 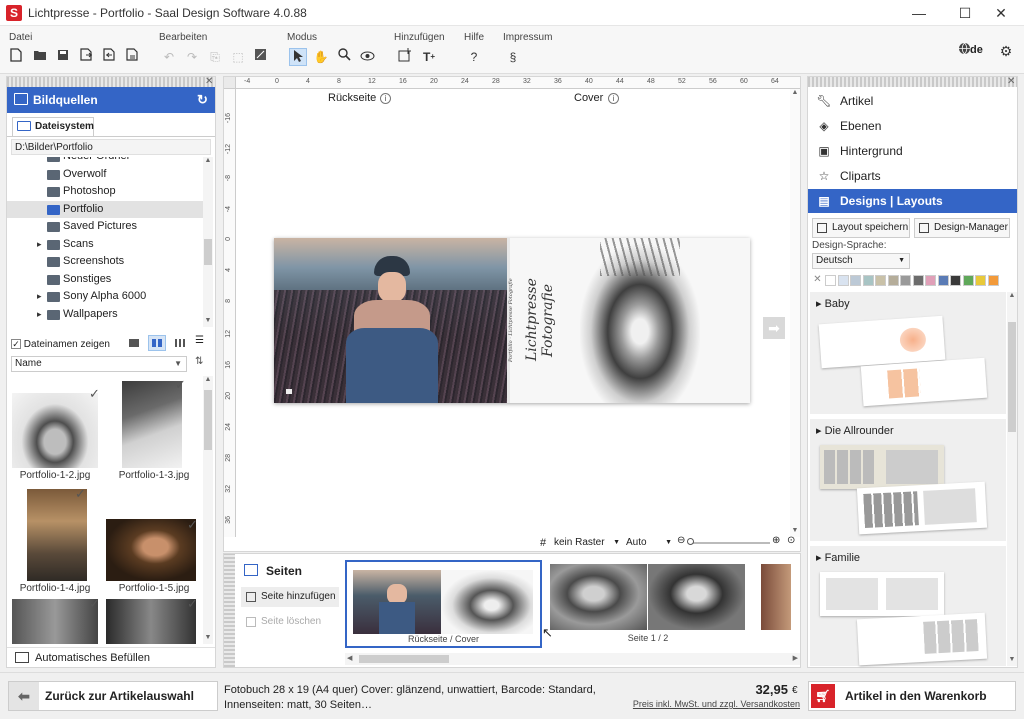 What do you see at coordinates (730, 543) in the screenshot?
I see `zoom-slider` at bounding box center [730, 543].